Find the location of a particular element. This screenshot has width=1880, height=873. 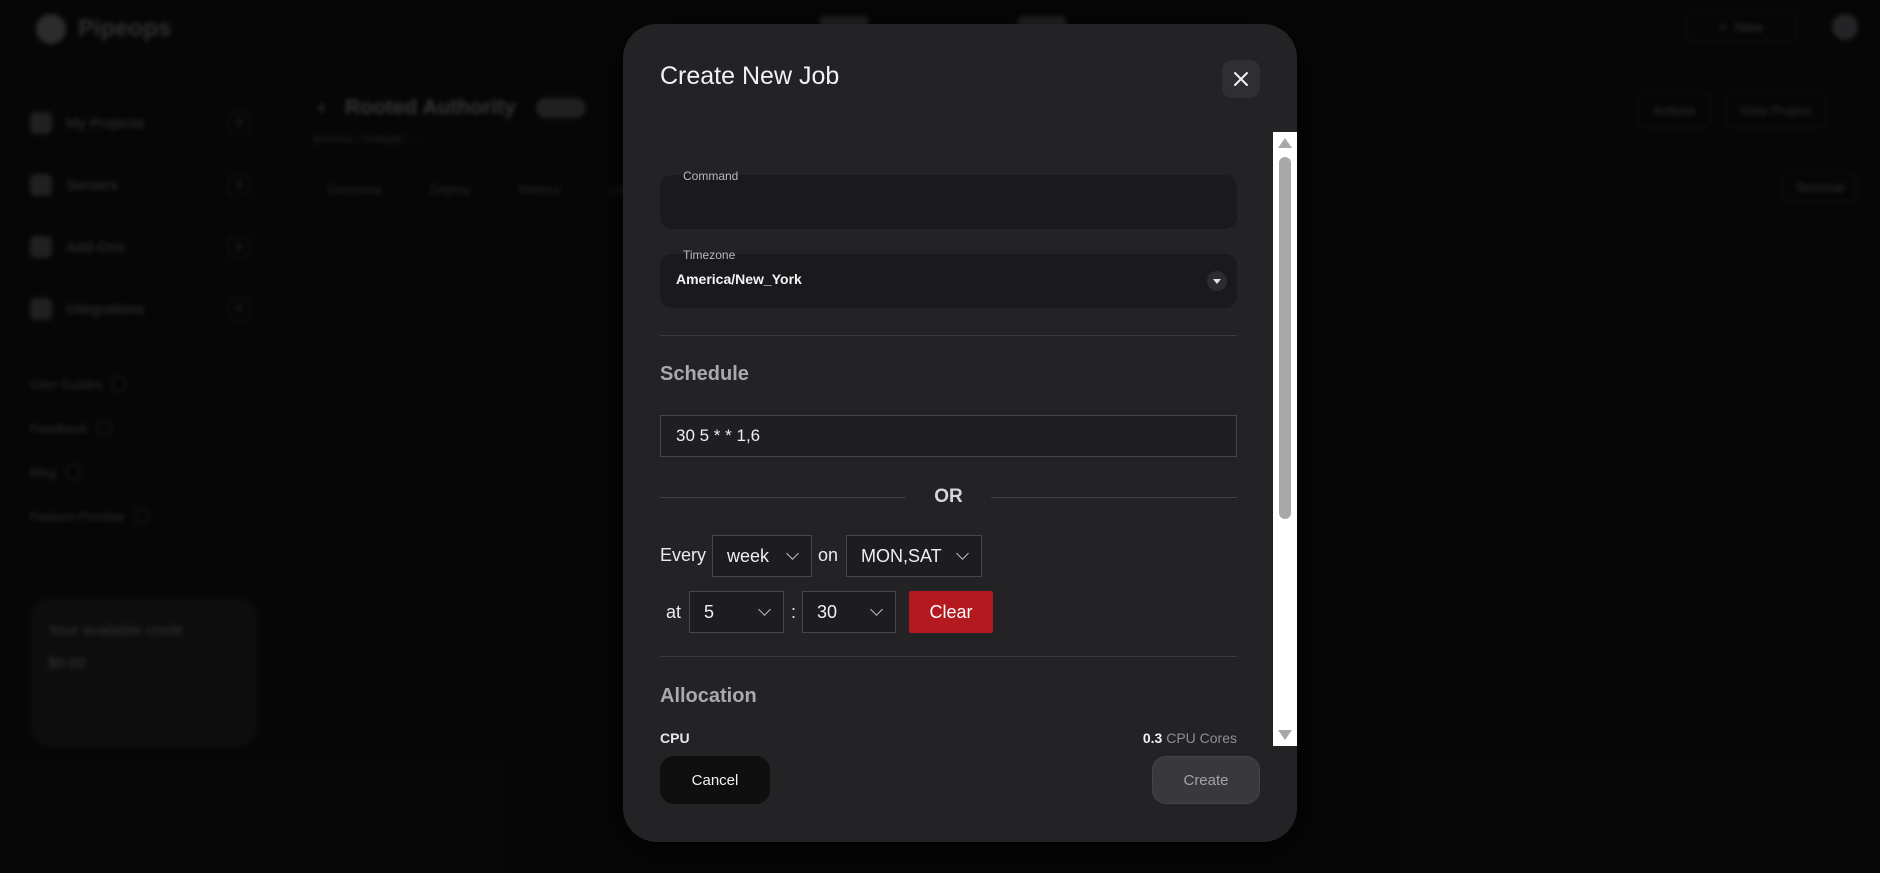

days-select: MON,SAT is located at coordinates (914, 556).